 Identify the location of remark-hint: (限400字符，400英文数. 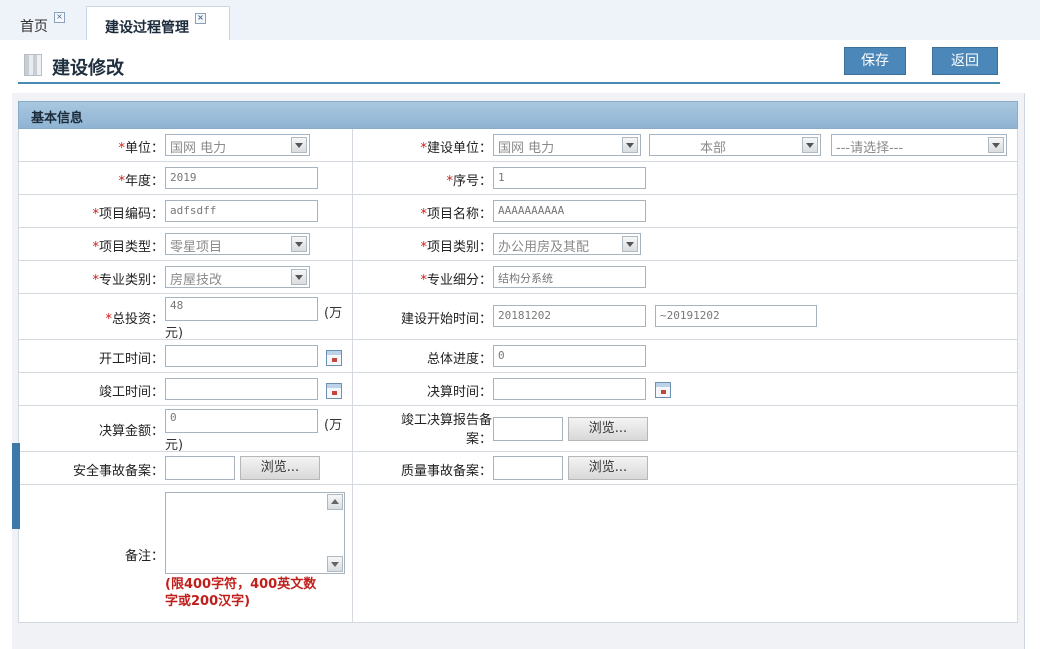
(241, 584).